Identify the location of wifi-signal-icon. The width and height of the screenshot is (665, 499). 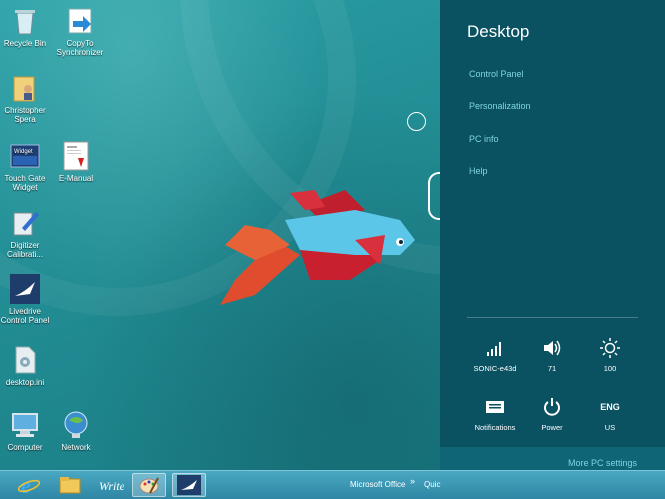
(495, 348).